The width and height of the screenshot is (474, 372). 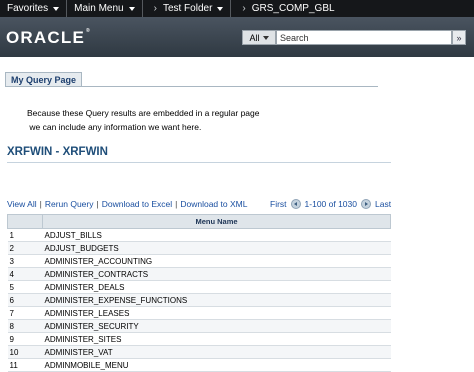 I want to click on menu-name-cell: ADMINISTER_EXPENSE_FUNCTIONS, so click(x=216, y=300).